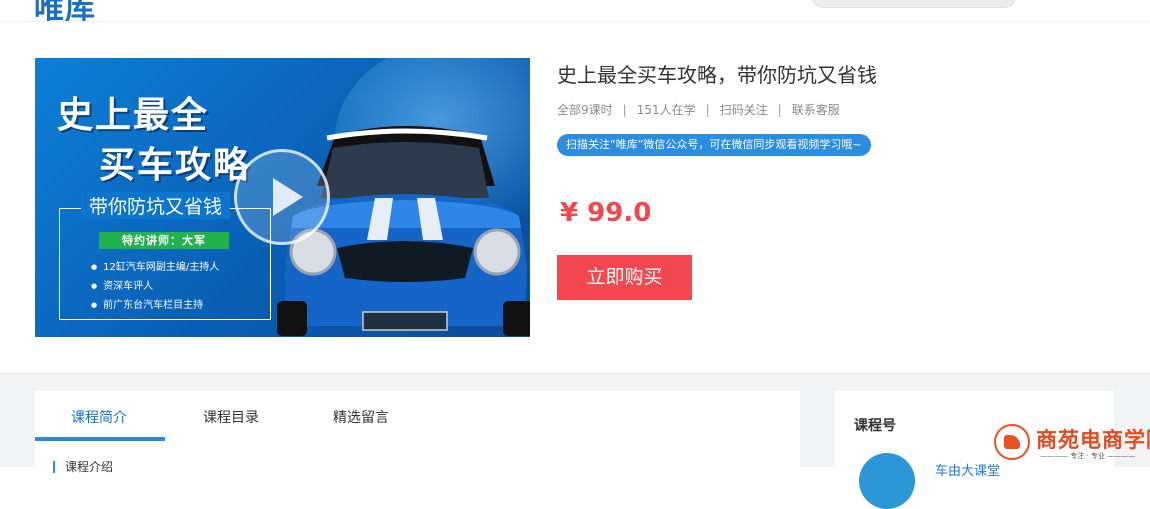  What do you see at coordinates (698, 109) in the screenshot?
I see `course-meta: 全部9课时 | 151人在学 | 扫码关注 | 联系客服` at bounding box center [698, 109].